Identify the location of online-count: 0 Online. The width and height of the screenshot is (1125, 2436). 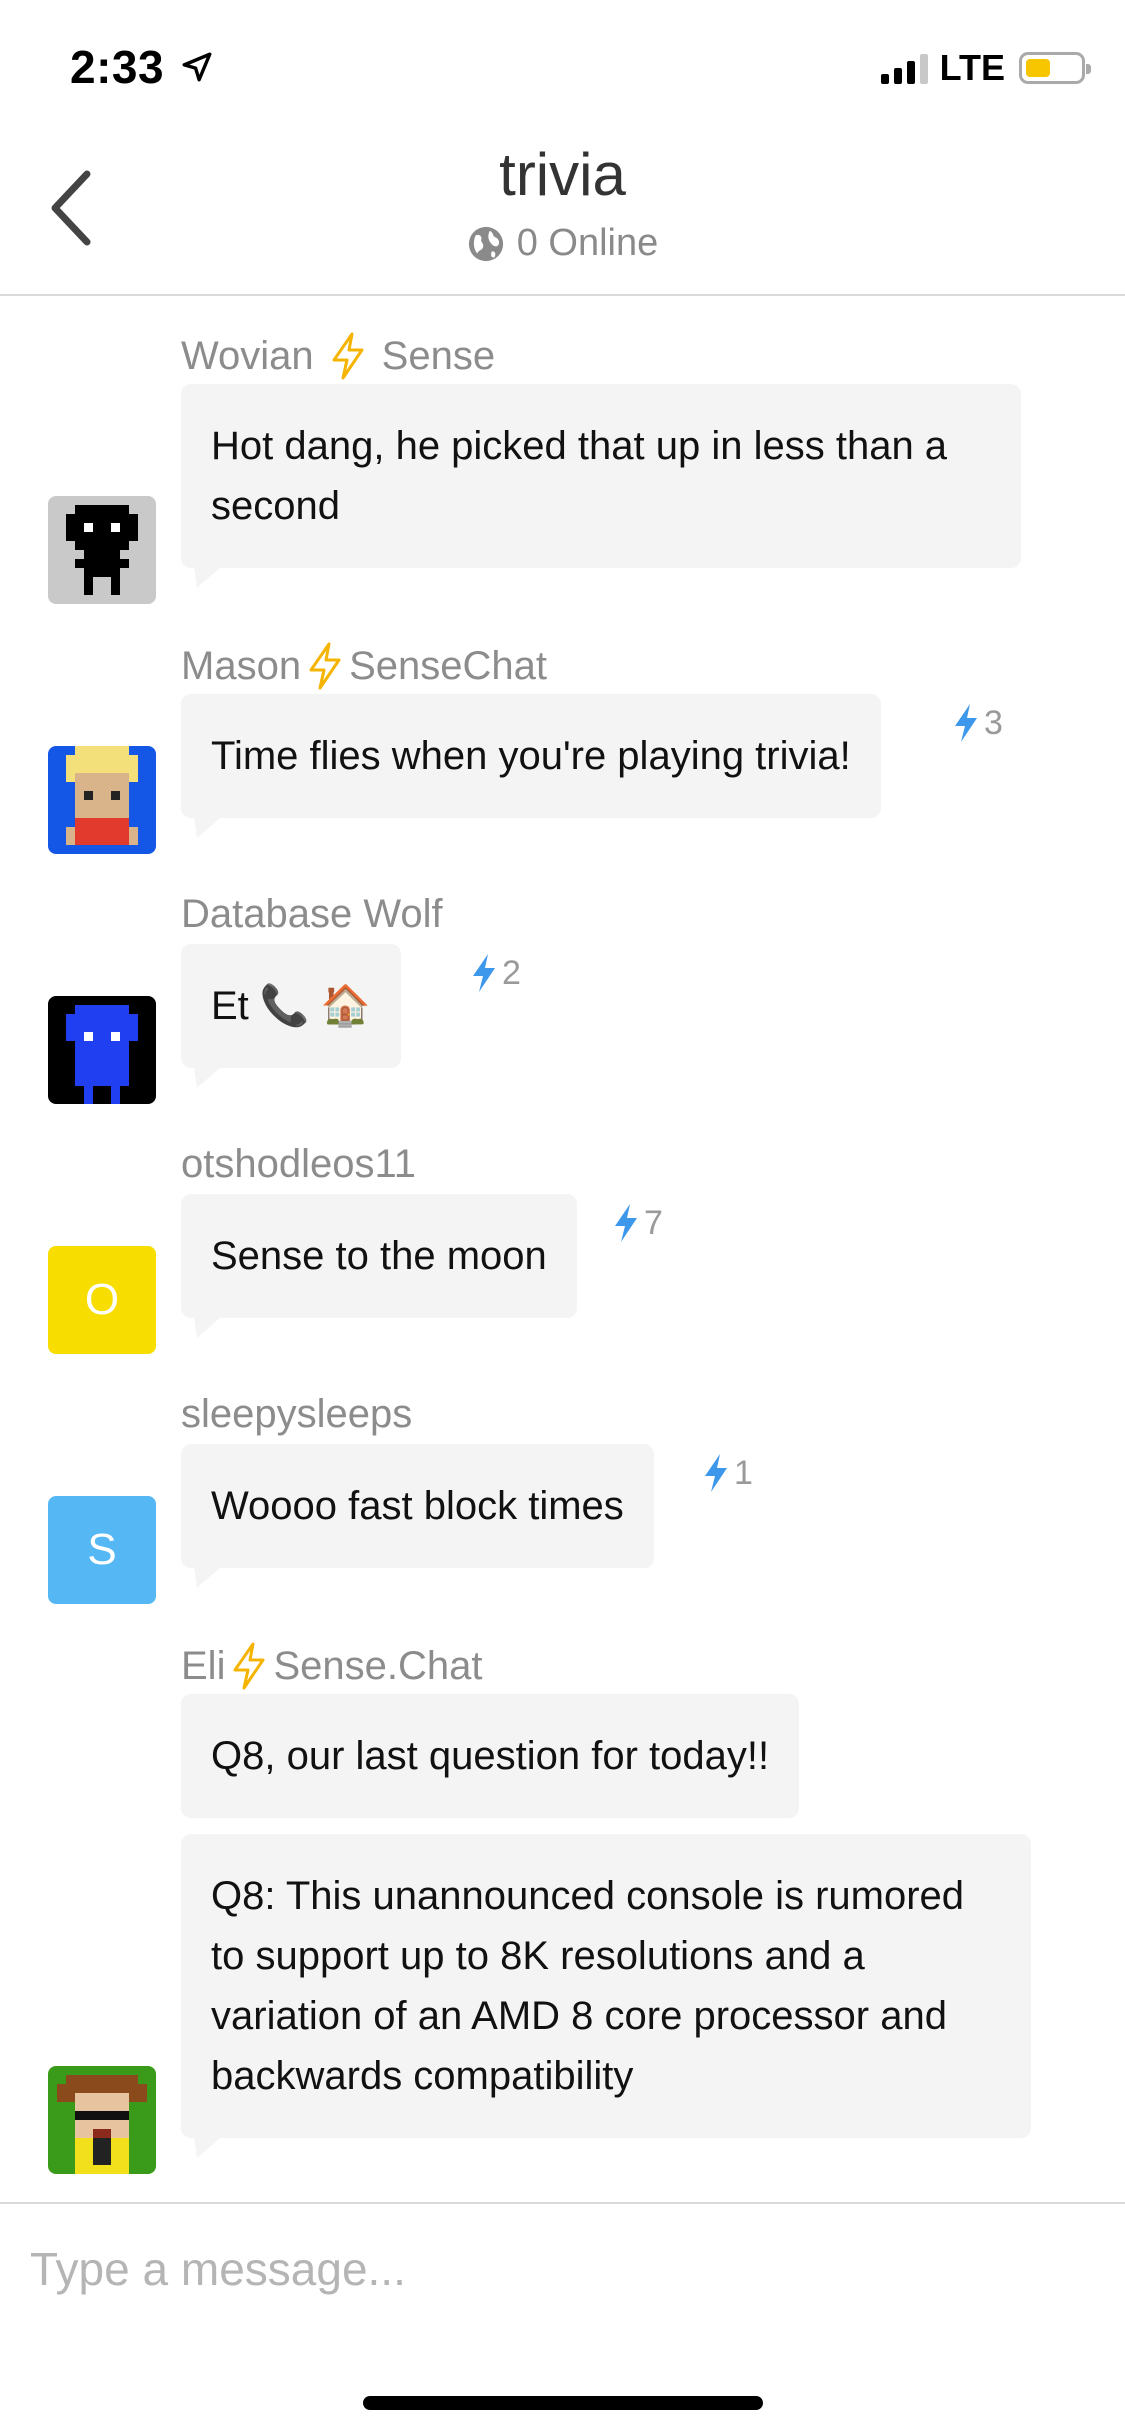
(587, 243).